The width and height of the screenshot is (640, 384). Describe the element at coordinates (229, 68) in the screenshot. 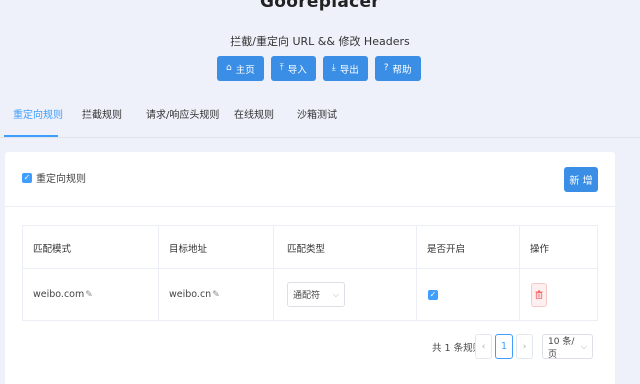

I see `home-icon: ⌂` at that location.